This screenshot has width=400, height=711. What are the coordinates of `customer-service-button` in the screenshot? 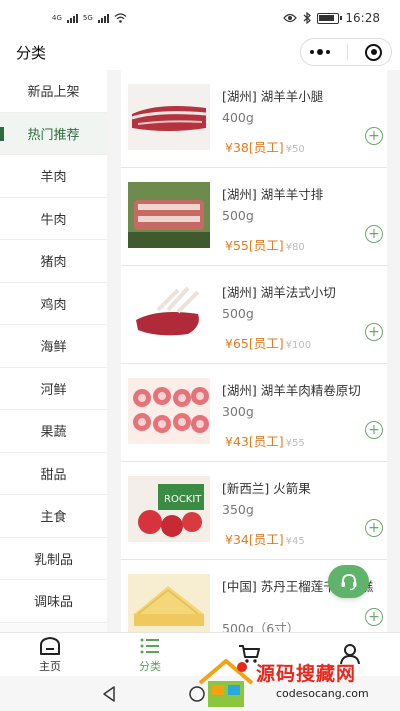 It's located at (348, 581).